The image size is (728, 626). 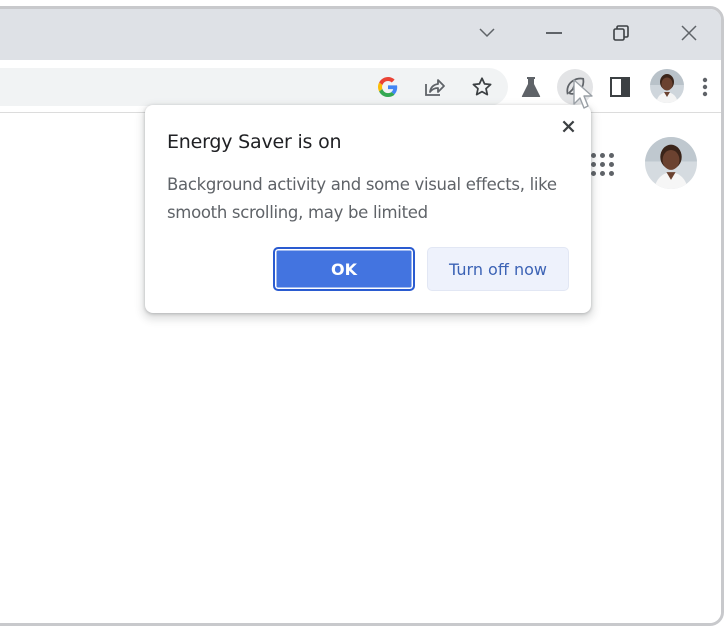 I want to click on energy-saver-leaf-icon, so click(x=575, y=86).